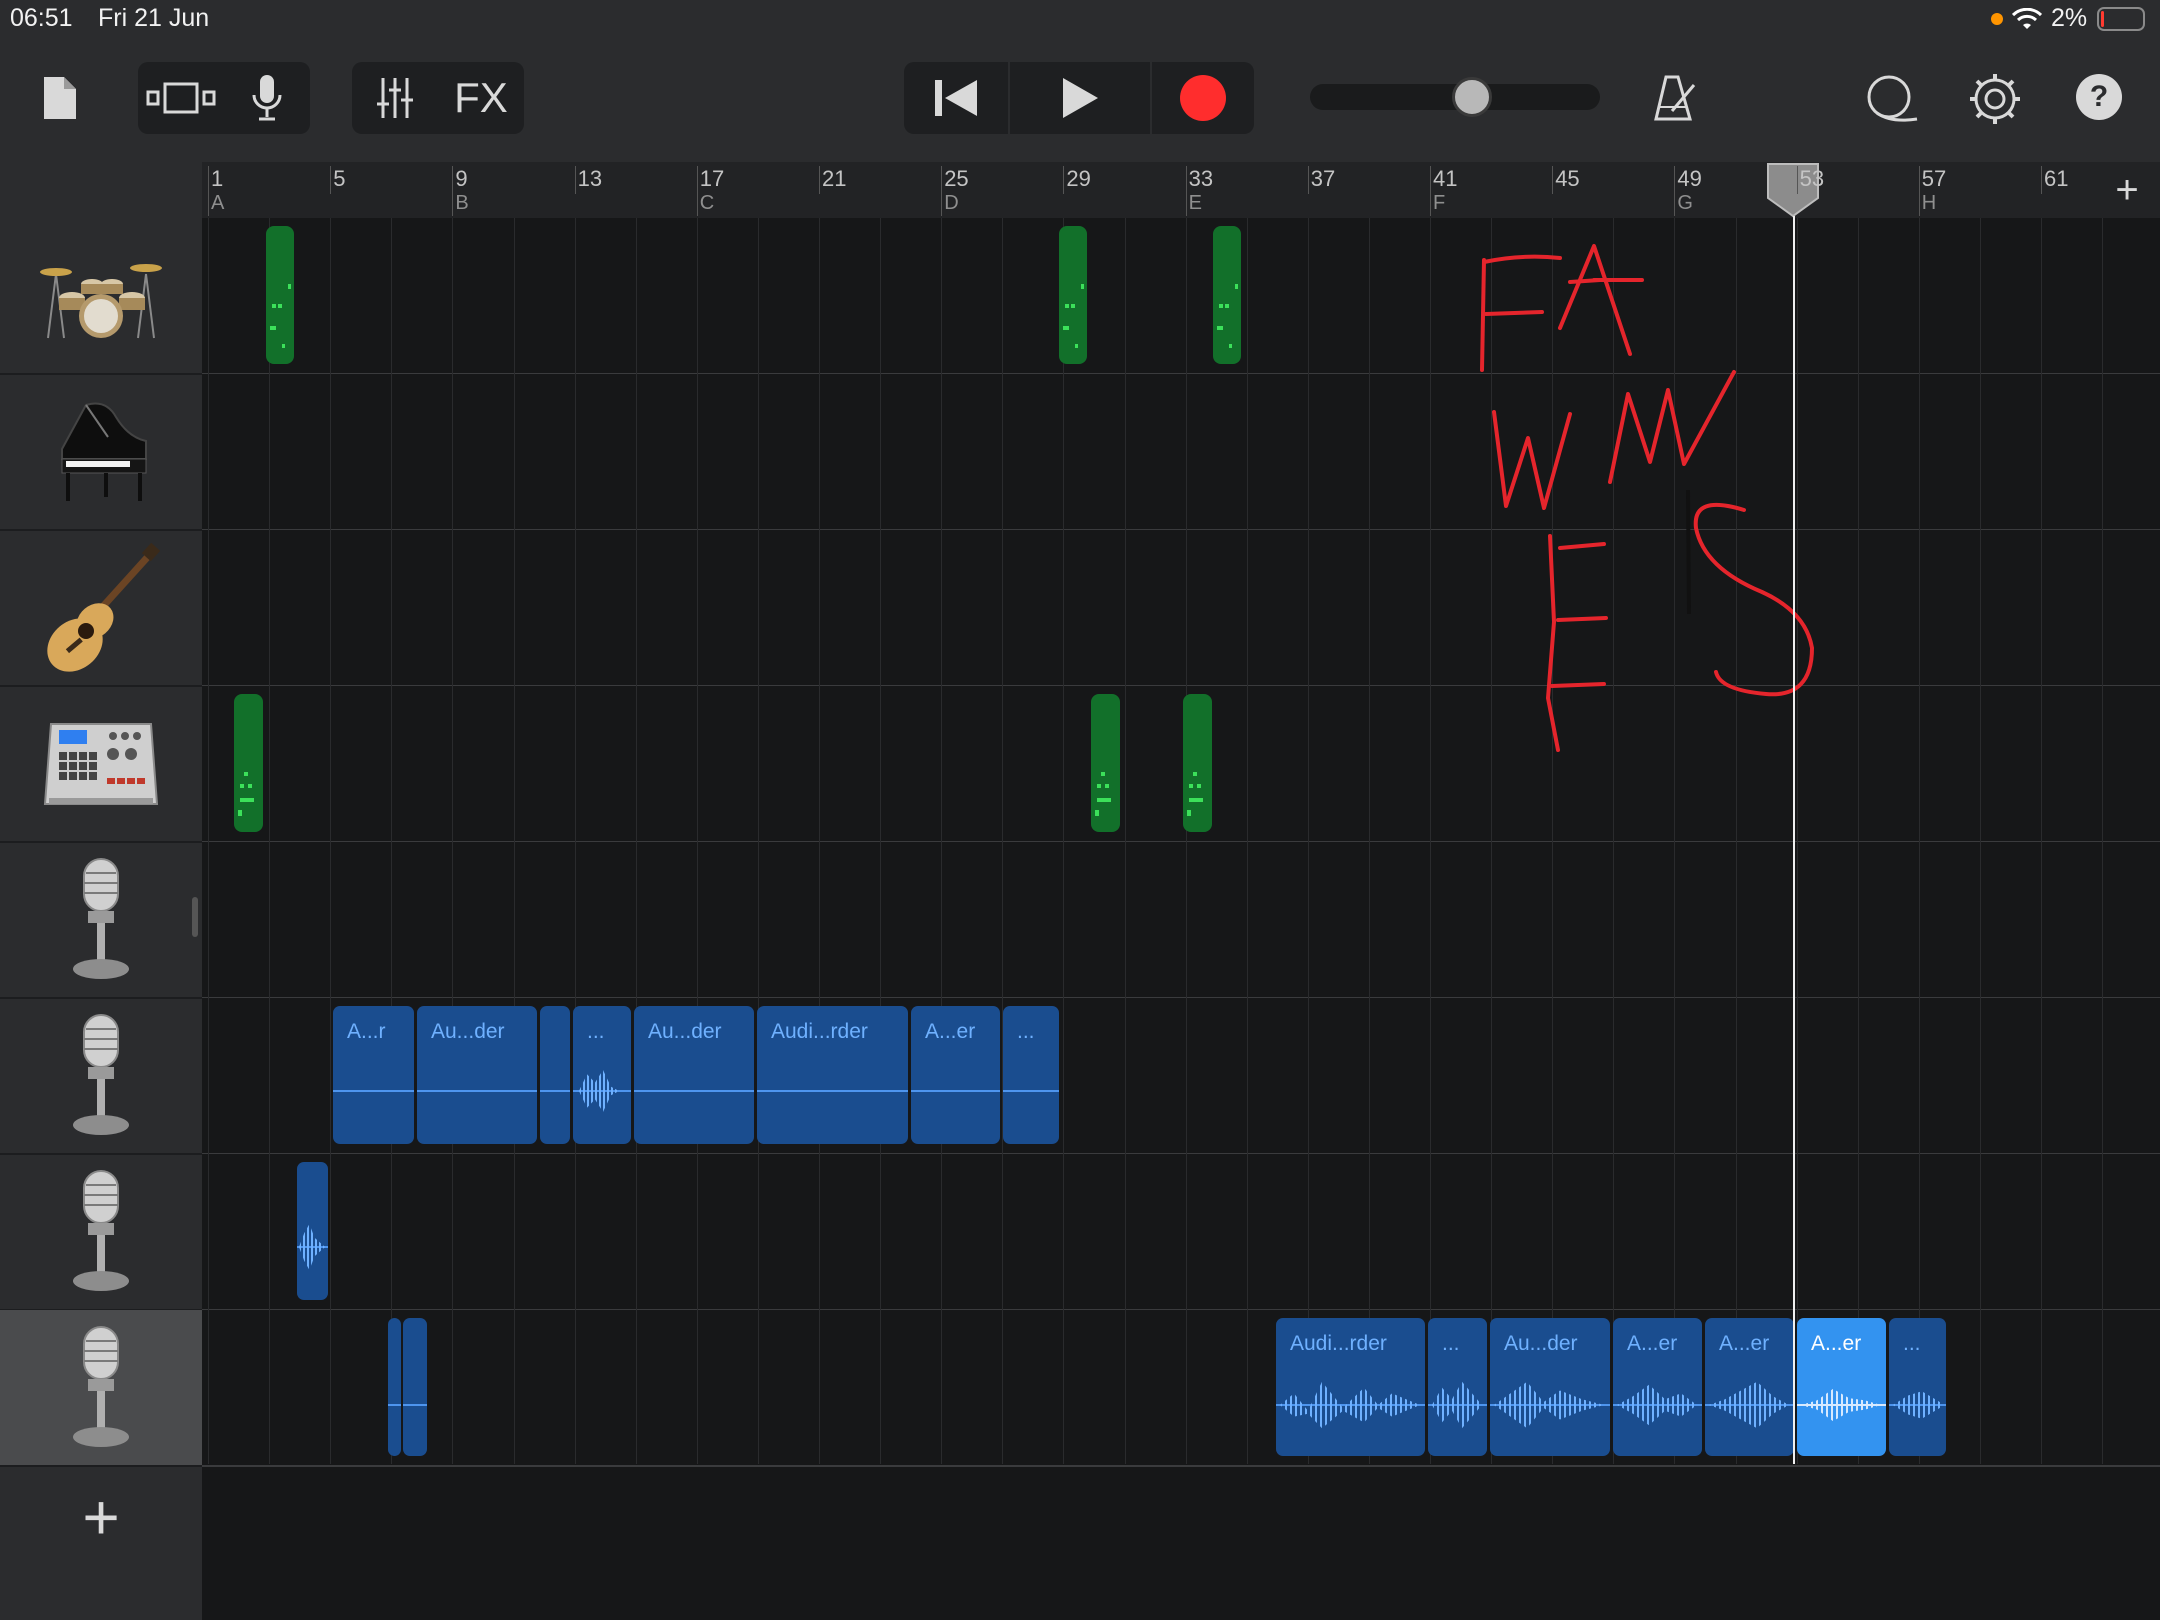 Image resolution: width=2160 pixels, height=1620 pixels. I want to click on volume-slider-knob, so click(1472, 97).